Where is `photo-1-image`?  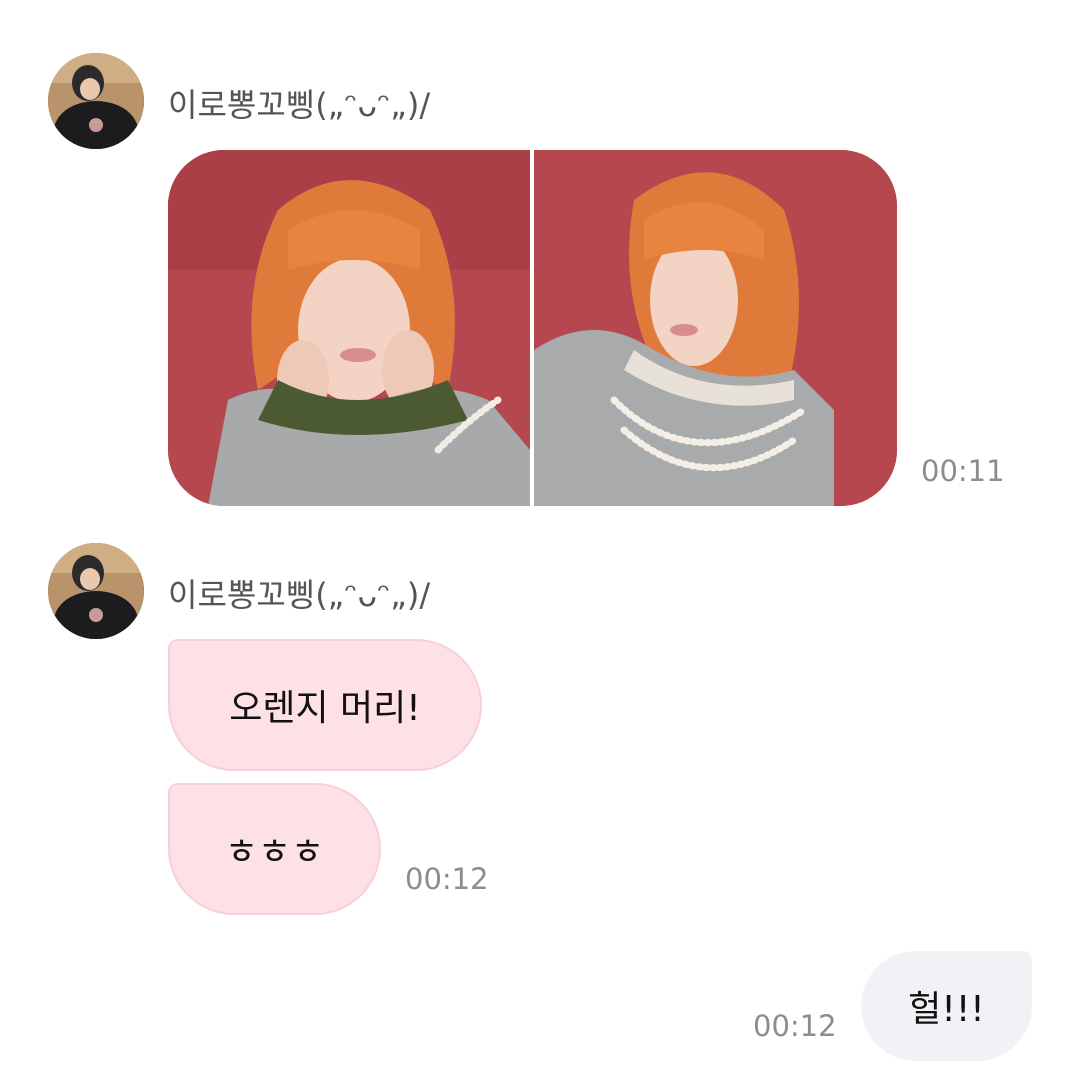
photo-1-image is located at coordinates (349, 328).